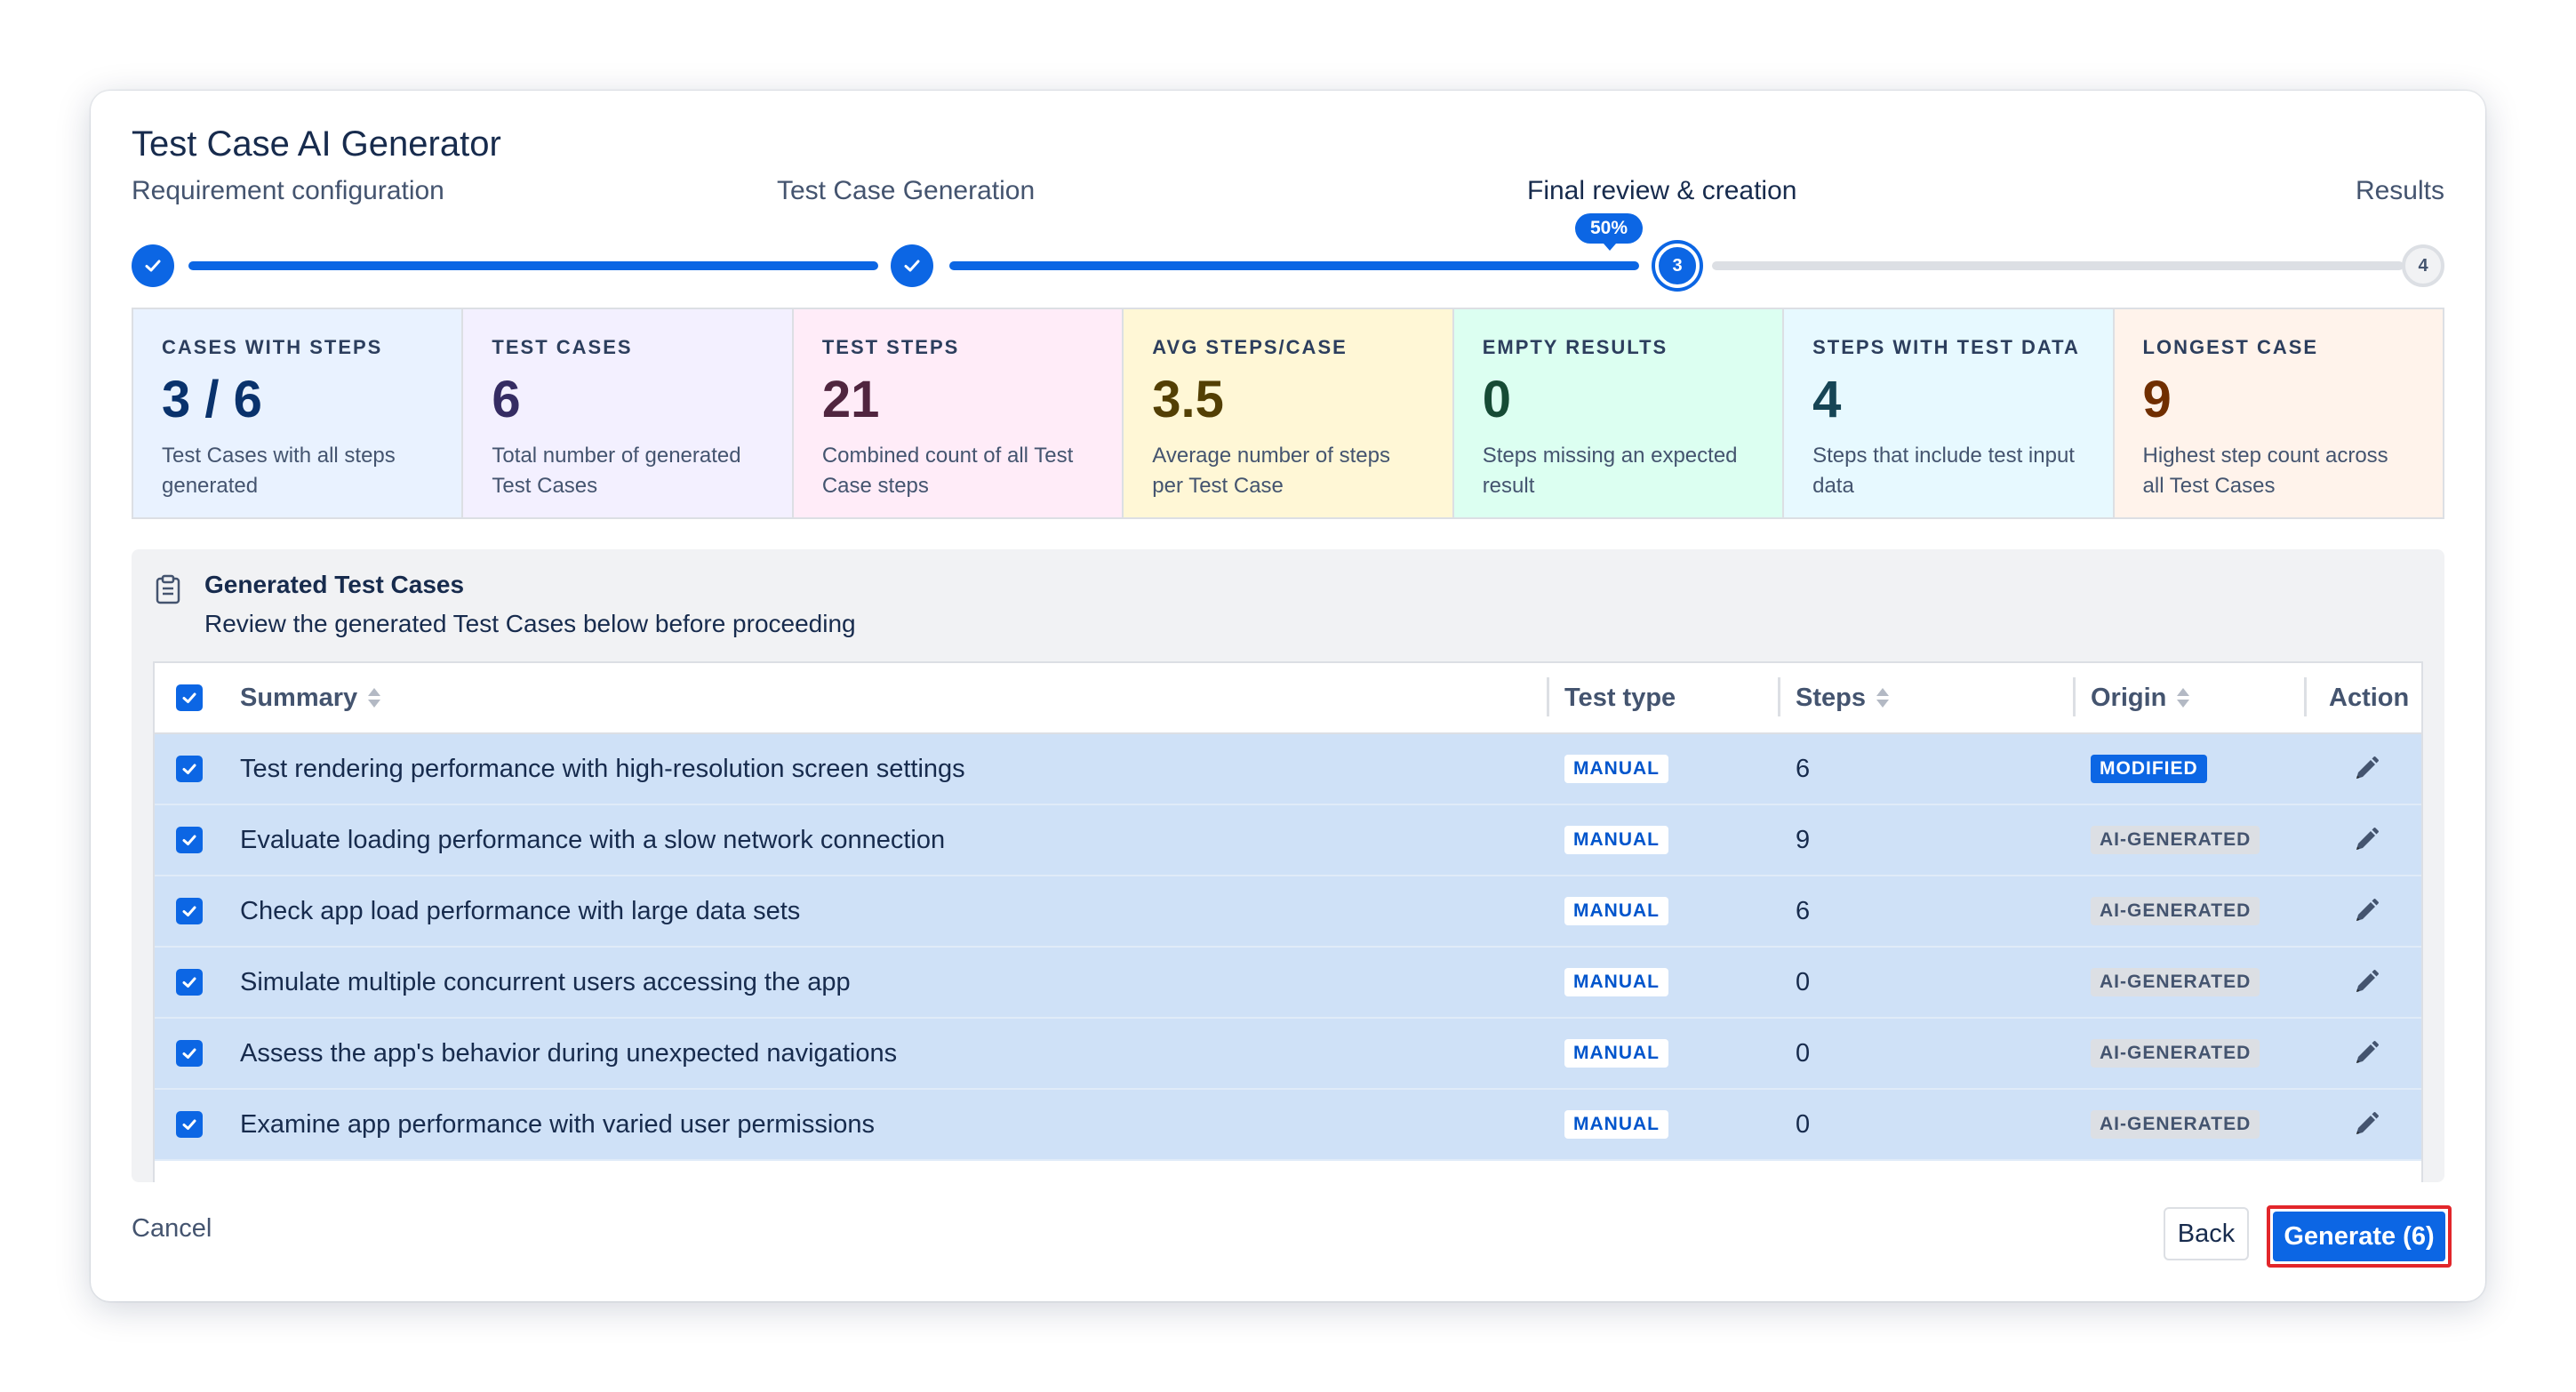 The image size is (2576, 1392). I want to click on sort-icon, so click(2183, 697).